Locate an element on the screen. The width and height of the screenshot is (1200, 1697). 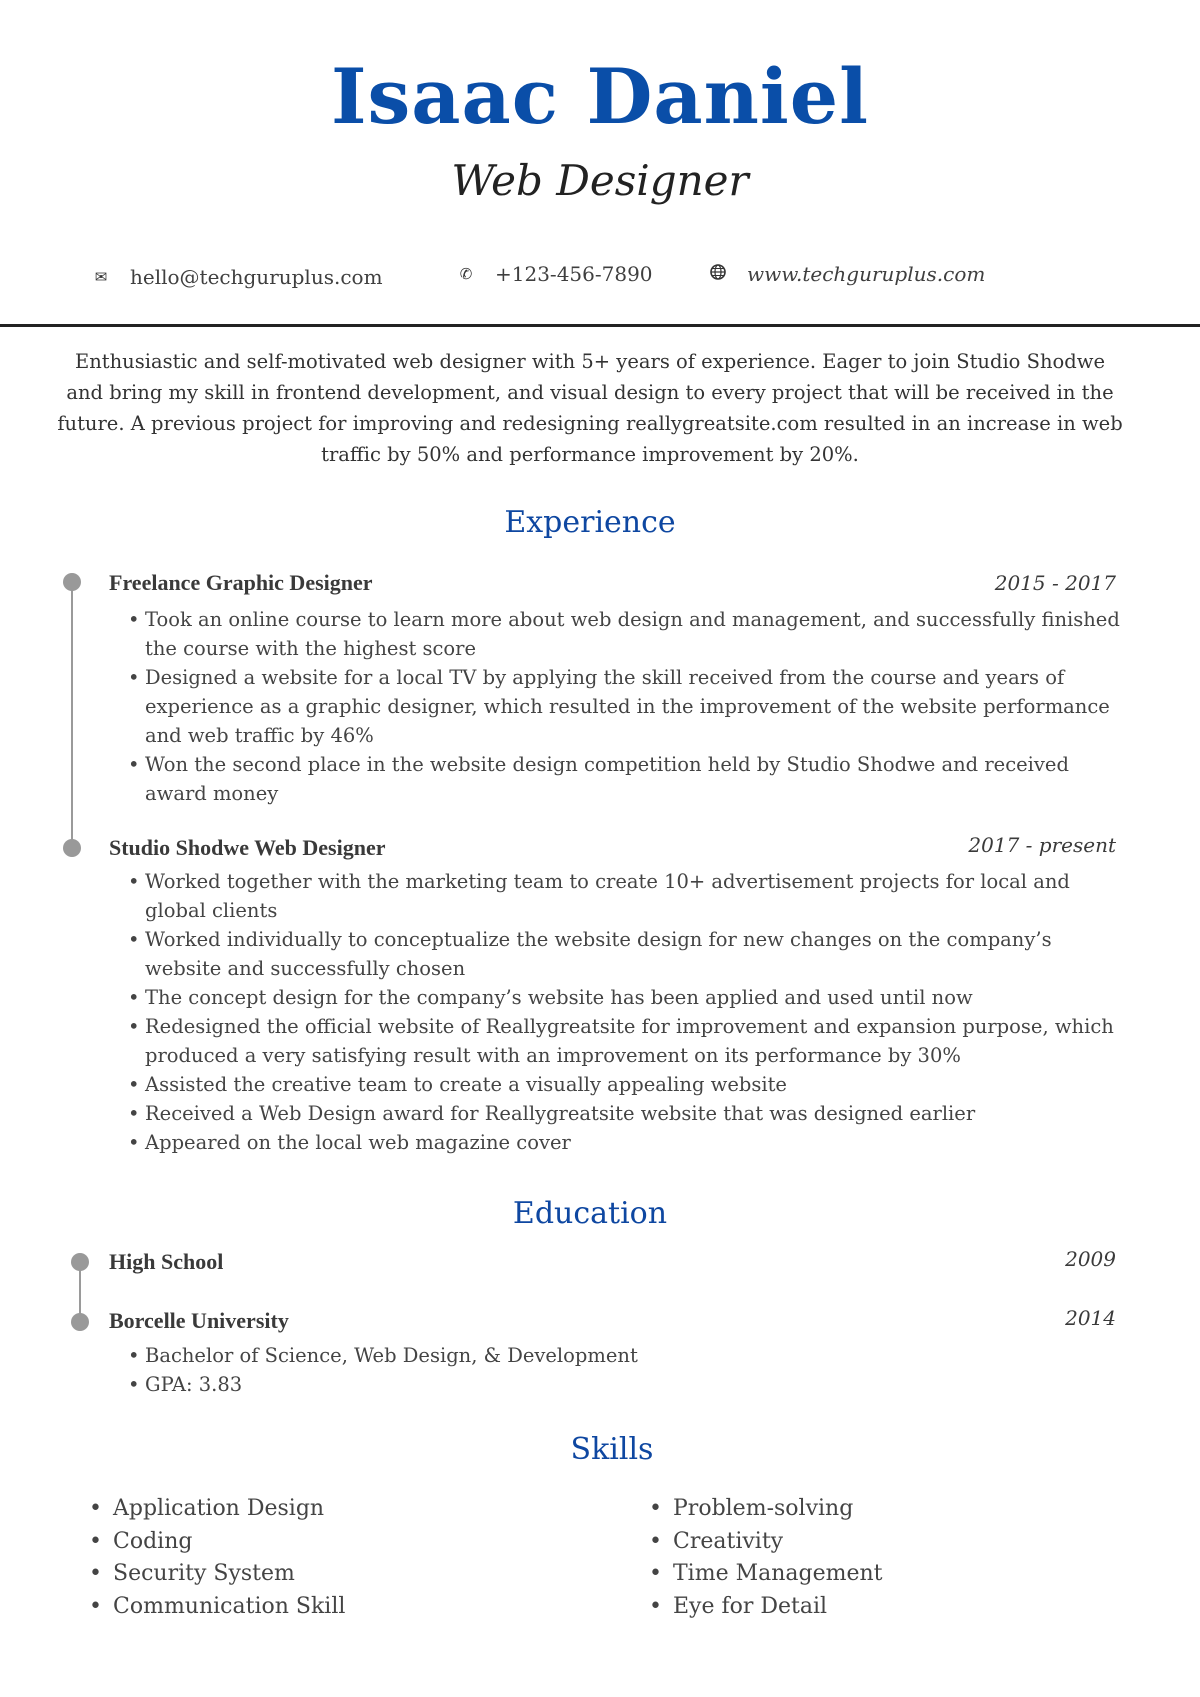
website-text: www.techguruplus.com is located at coordinates (866, 274).